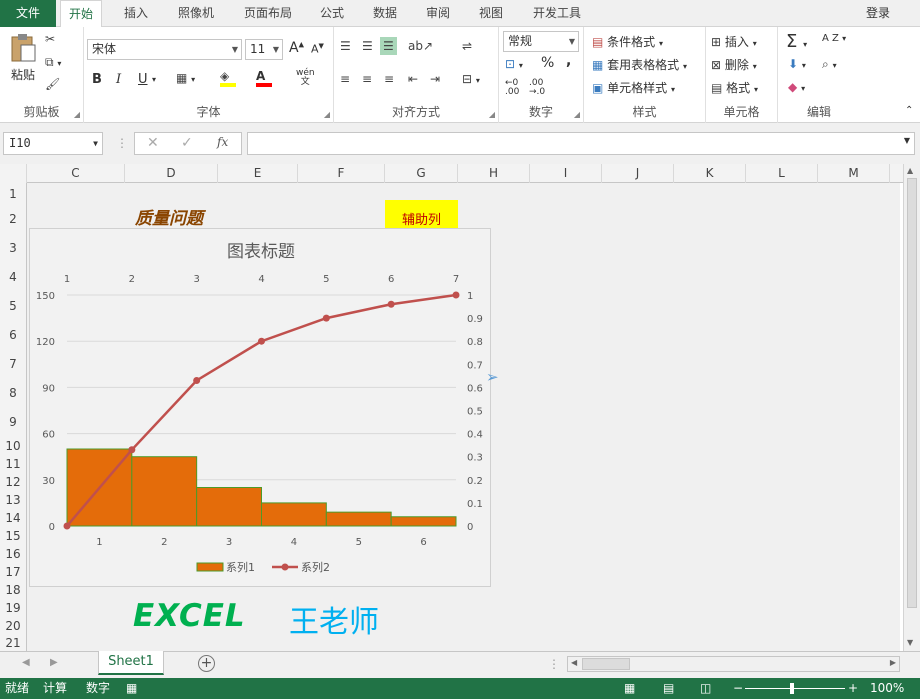 The height and width of the screenshot is (699, 920). Describe the element at coordinates (389, 79) in the screenshot. I see `align-right-button: ≡` at that location.